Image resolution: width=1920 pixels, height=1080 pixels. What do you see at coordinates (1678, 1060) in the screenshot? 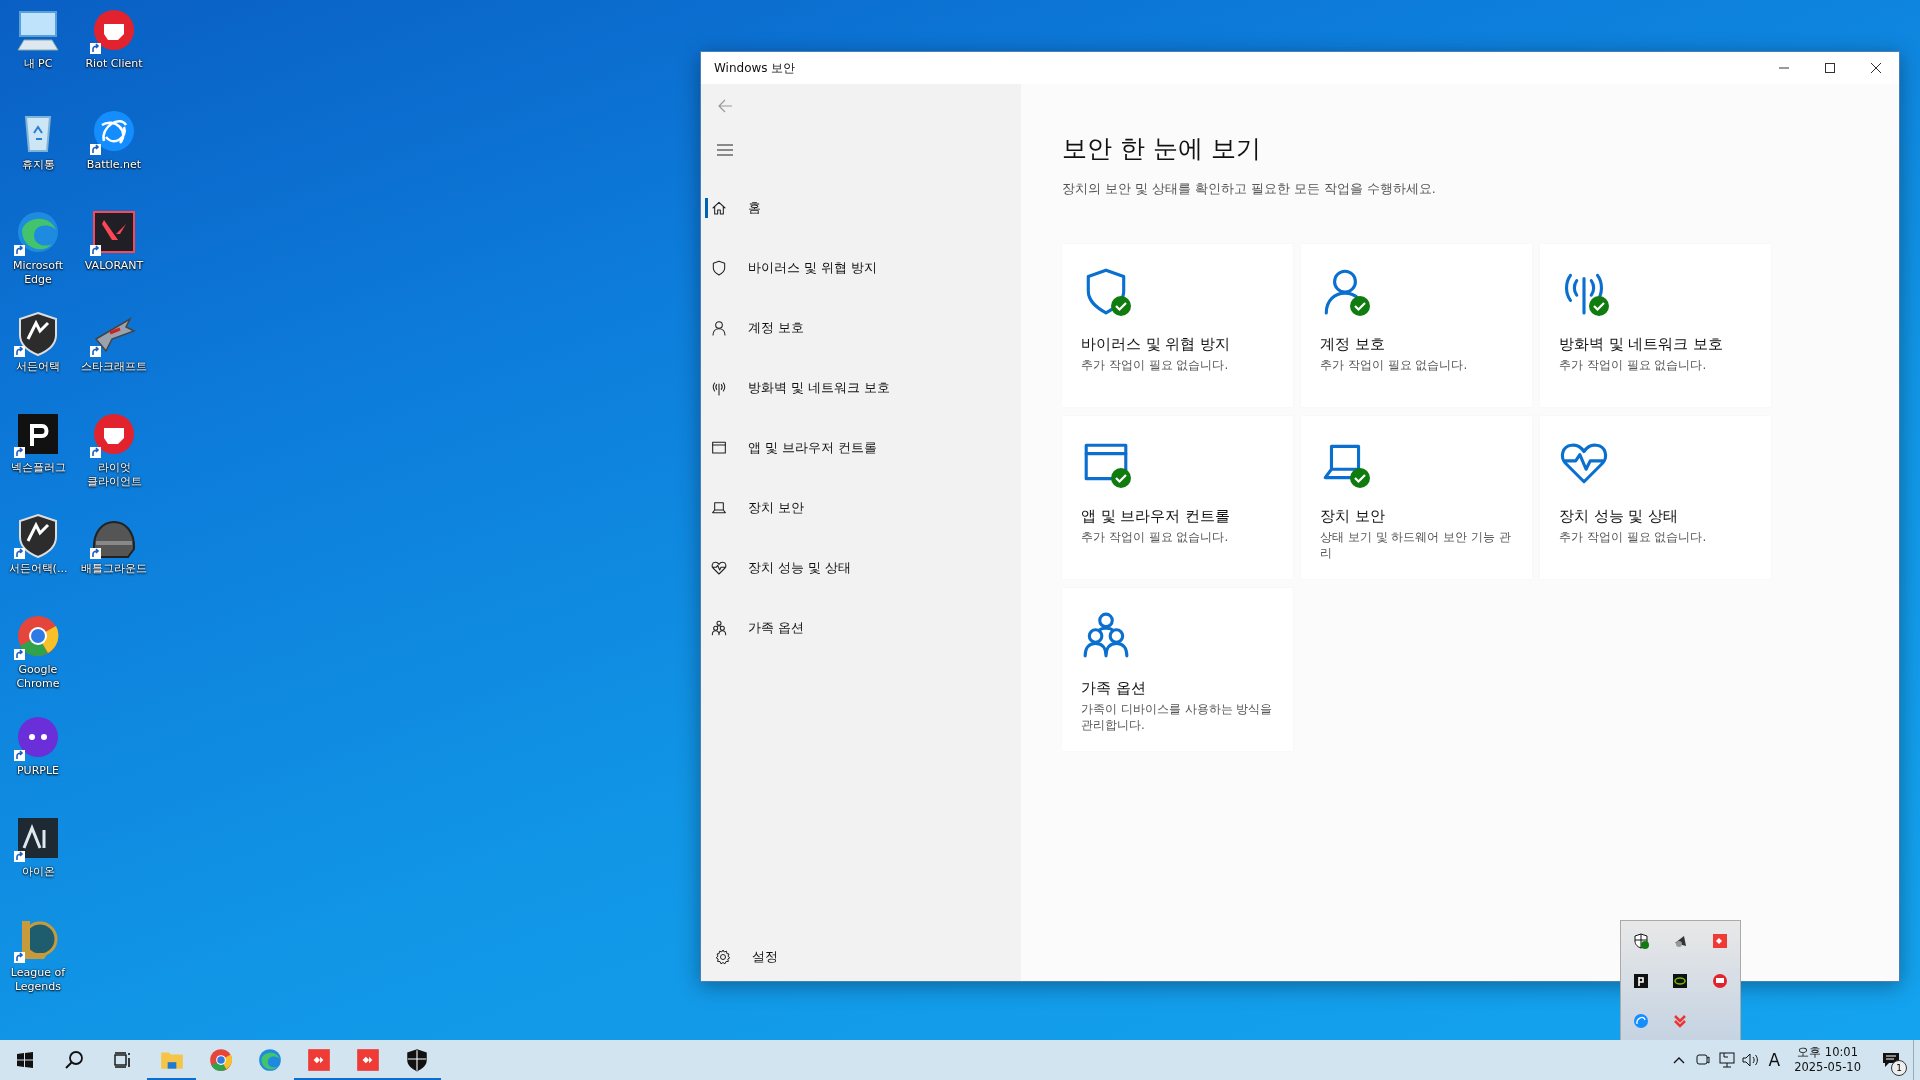
I see `caret-icon` at bounding box center [1678, 1060].